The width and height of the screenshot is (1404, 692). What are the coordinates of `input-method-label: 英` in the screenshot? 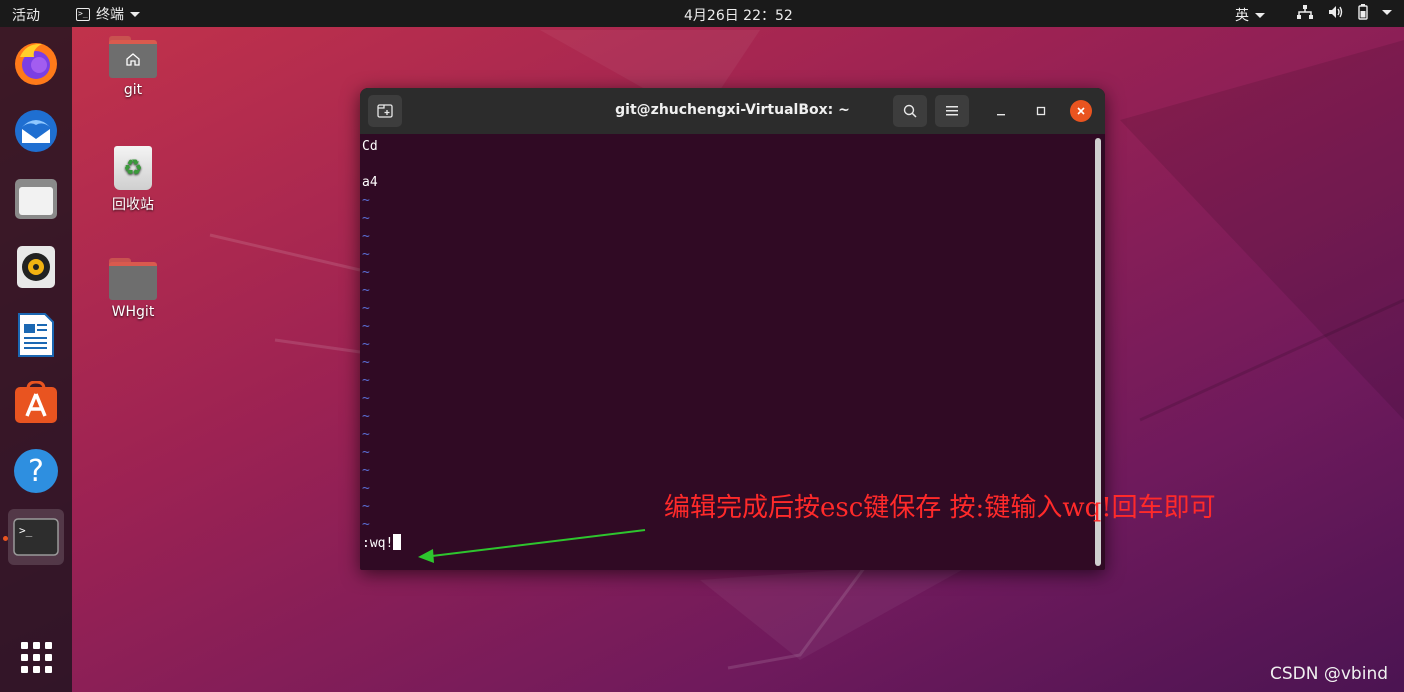 It's located at (1242, 16).